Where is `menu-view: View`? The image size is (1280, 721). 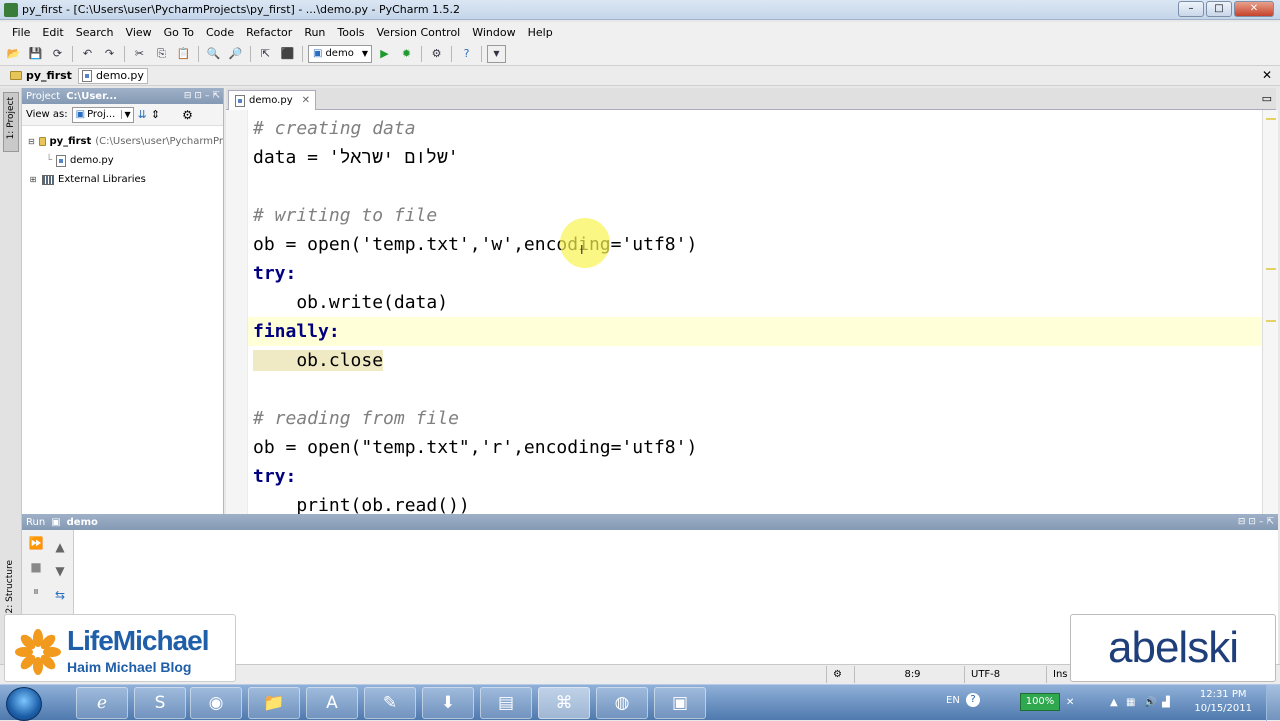
menu-view: View is located at coordinates (139, 32).